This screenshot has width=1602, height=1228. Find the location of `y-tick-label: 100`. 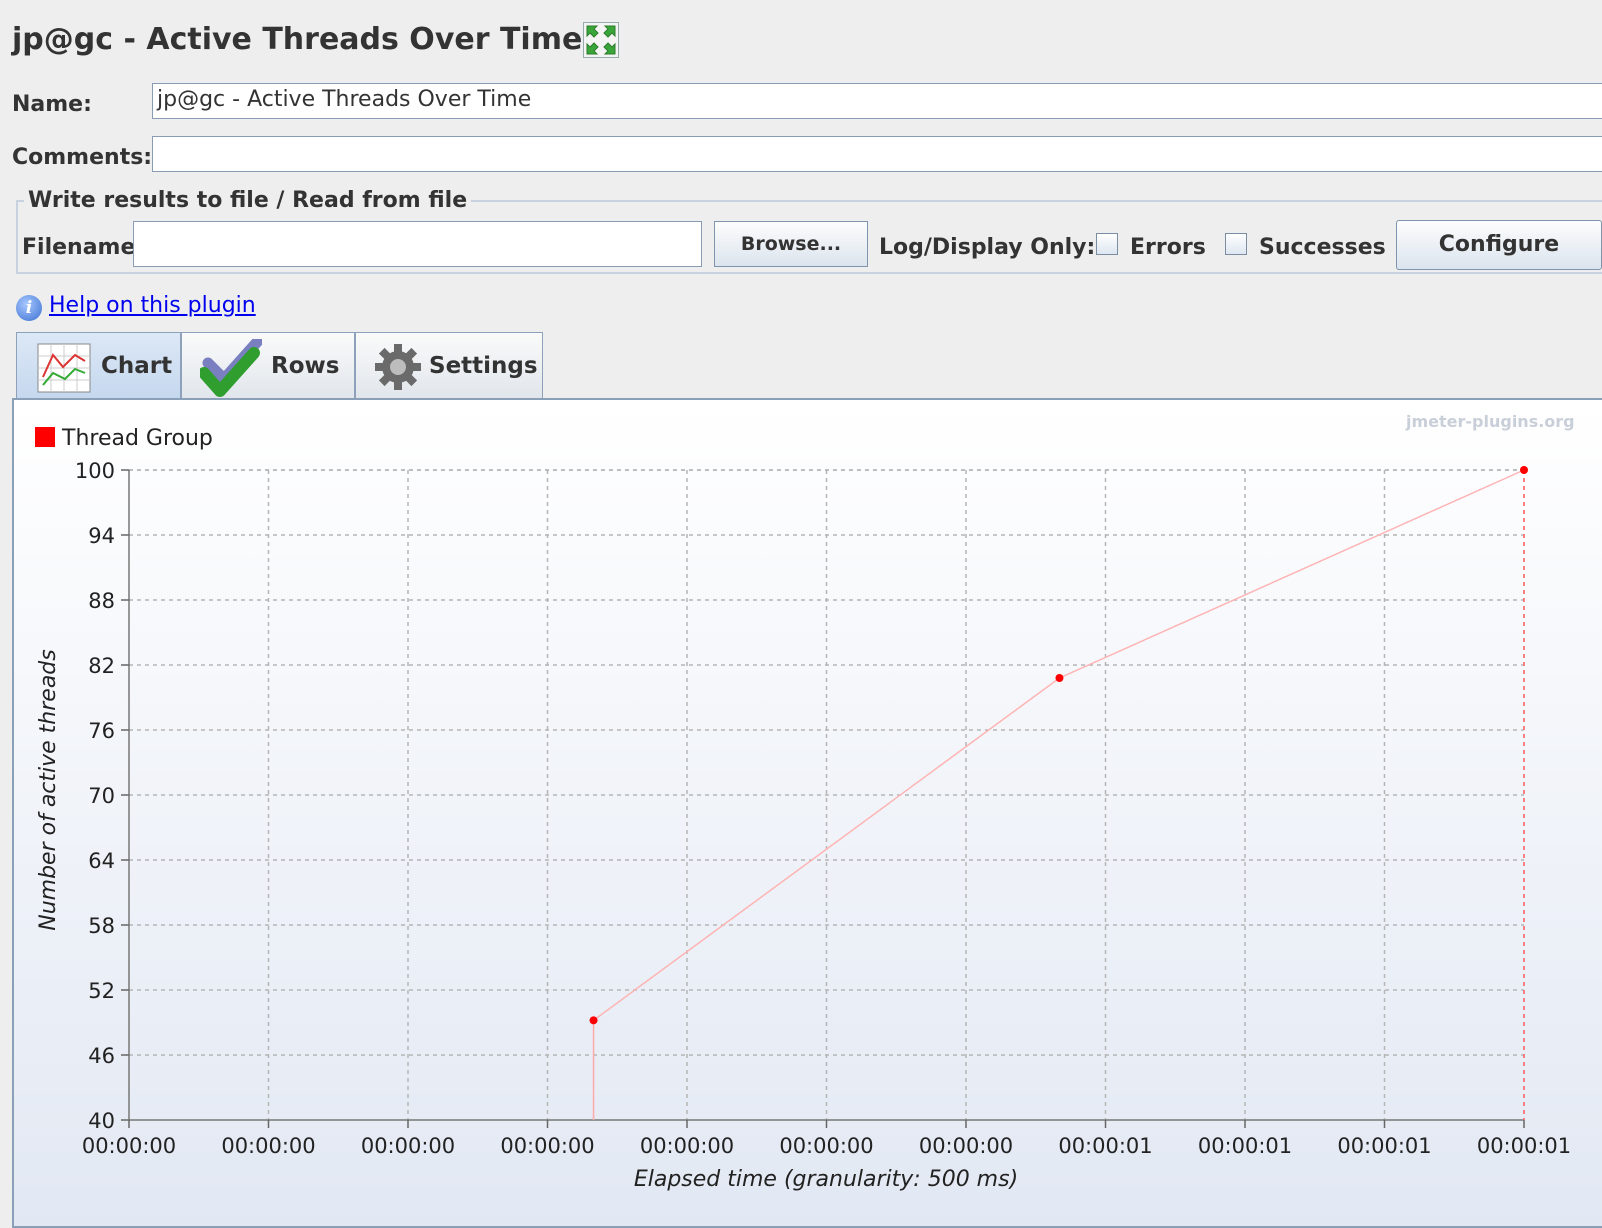

y-tick-label: 100 is located at coordinates (95, 471).